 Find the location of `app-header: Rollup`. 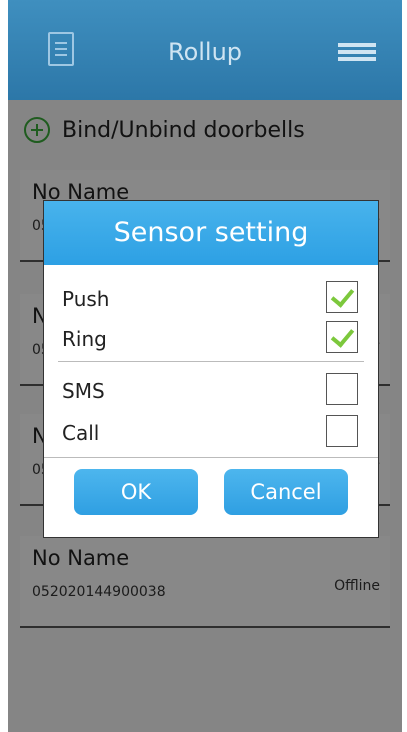

app-header: Rollup is located at coordinates (205, 50).